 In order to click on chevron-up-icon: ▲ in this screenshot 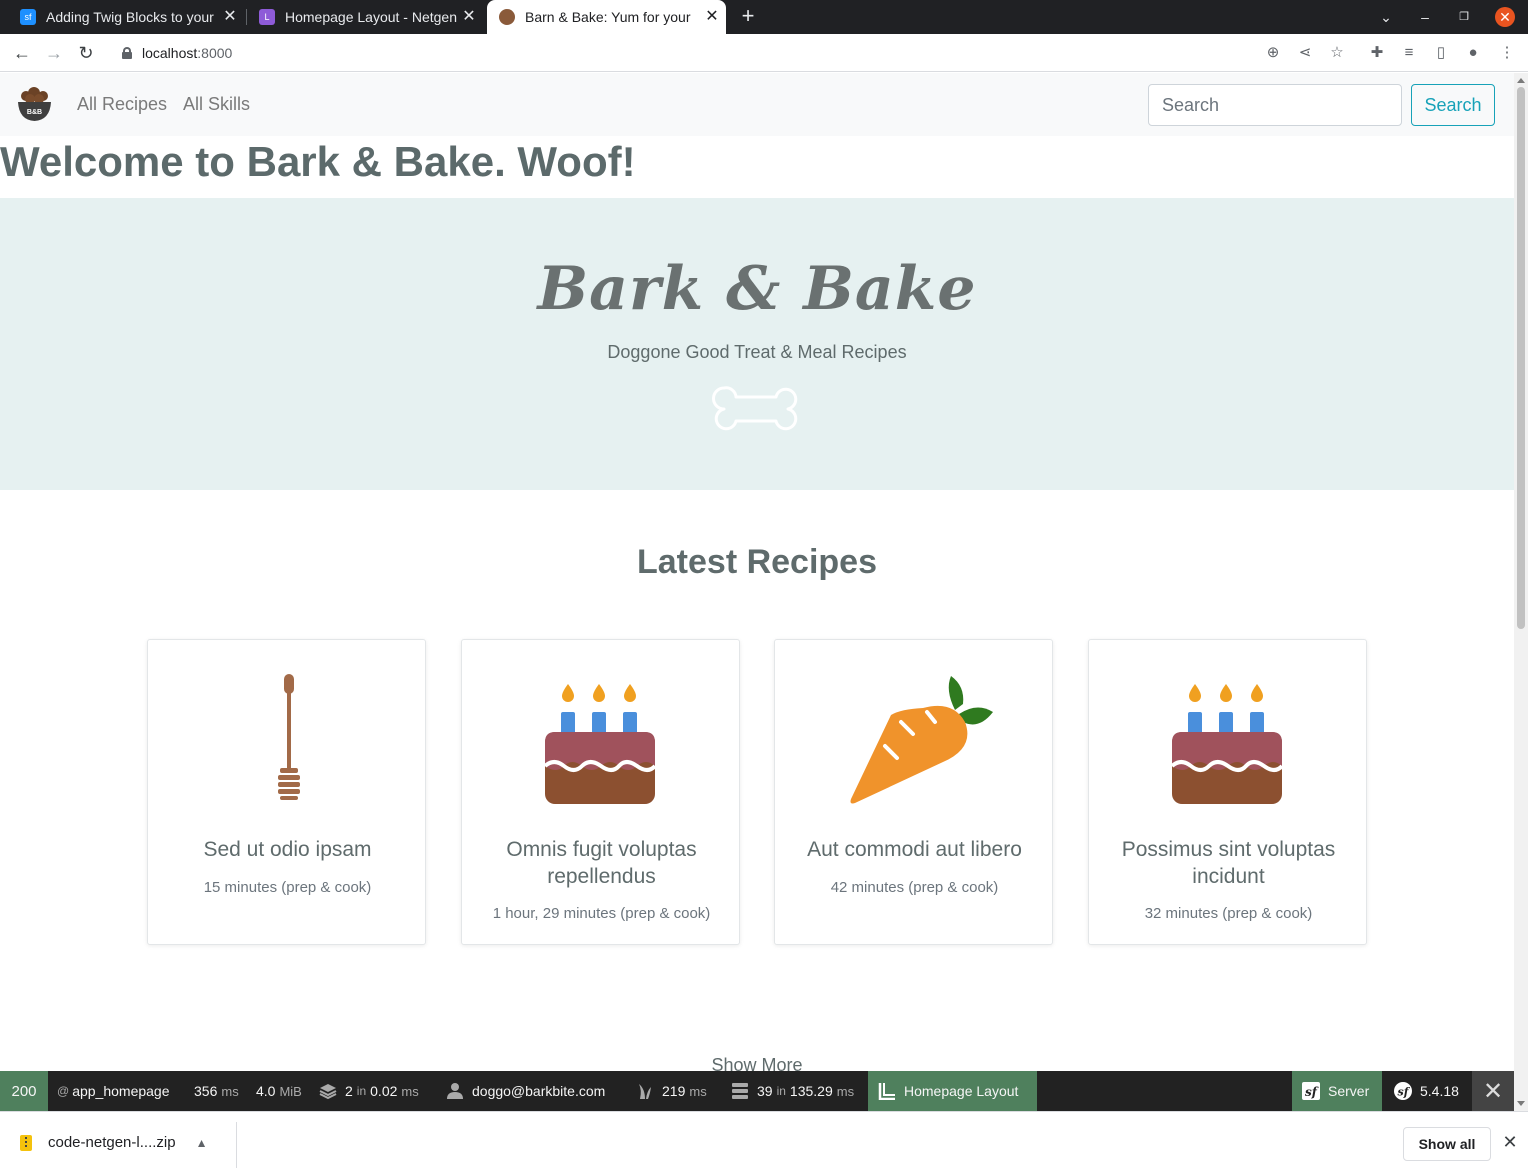, I will do `click(202, 1143)`.